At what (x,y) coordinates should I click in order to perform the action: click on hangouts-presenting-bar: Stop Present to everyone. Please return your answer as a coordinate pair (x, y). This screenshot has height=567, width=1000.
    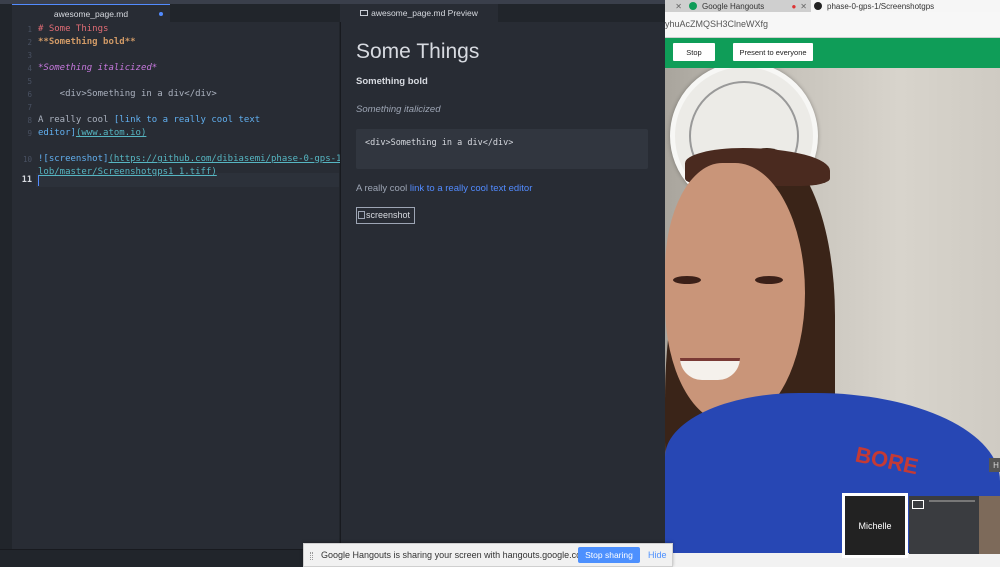
    Looking at the image, I should click on (832, 53).